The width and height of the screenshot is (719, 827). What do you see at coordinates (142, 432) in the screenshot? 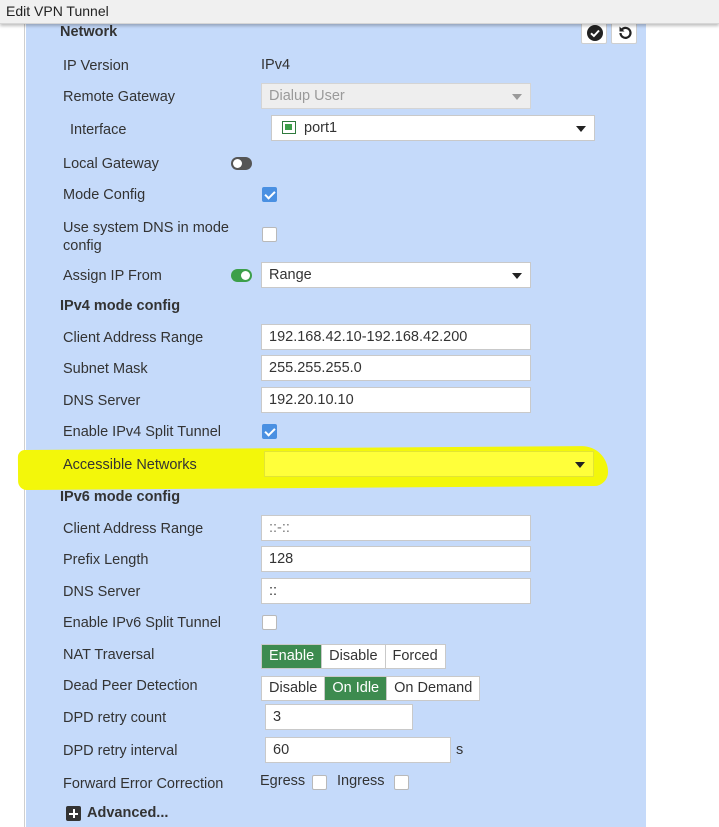
I see `ipv4-split-tunnel-label: Enable IPv4 Split Tunnel` at bounding box center [142, 432].